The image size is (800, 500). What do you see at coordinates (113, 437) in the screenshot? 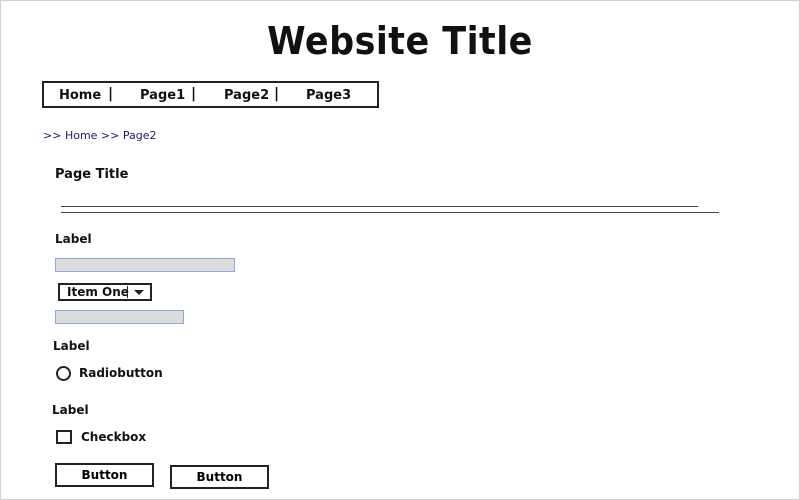
I see `checkbox-label: Checkbox` at bounding box center [113, 437].